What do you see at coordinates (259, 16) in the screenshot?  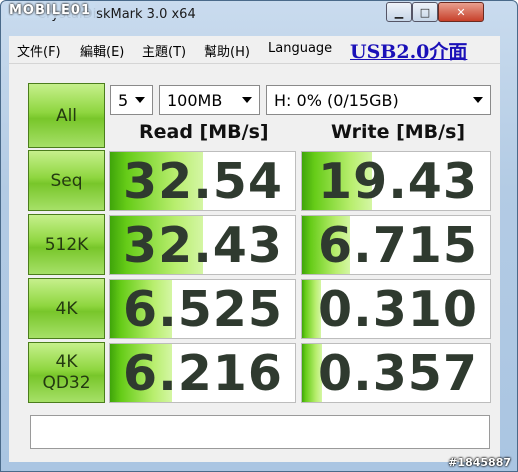 I see `title-bar: CrystalDiskMark 3.0 x64 MOBILE01 ▁ □ ✕` at bounding box center [259, 16].